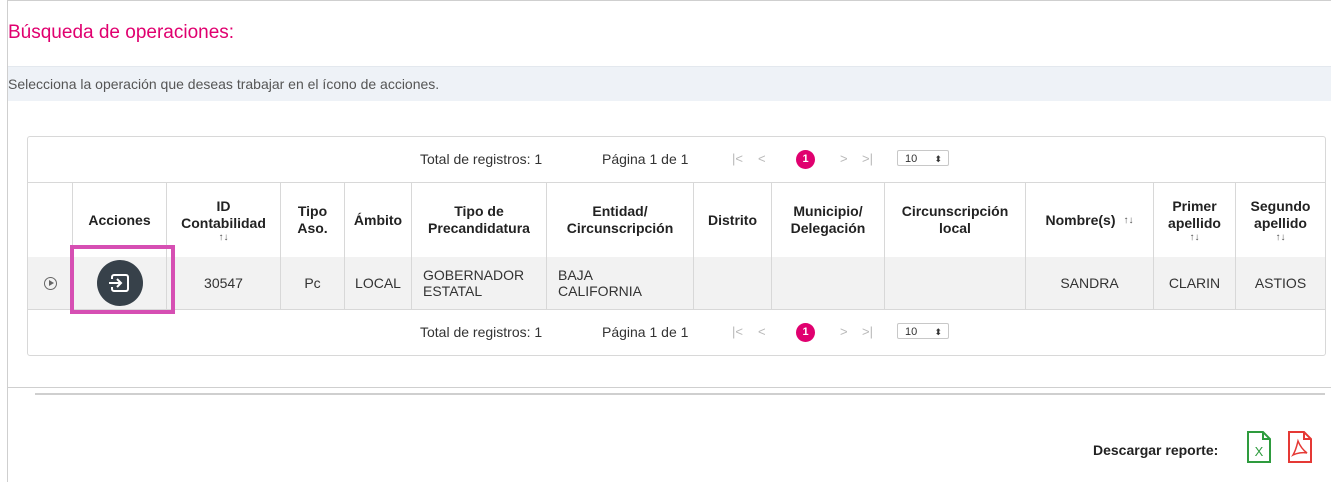  I want to click on expand-cell, so click(50, 283).